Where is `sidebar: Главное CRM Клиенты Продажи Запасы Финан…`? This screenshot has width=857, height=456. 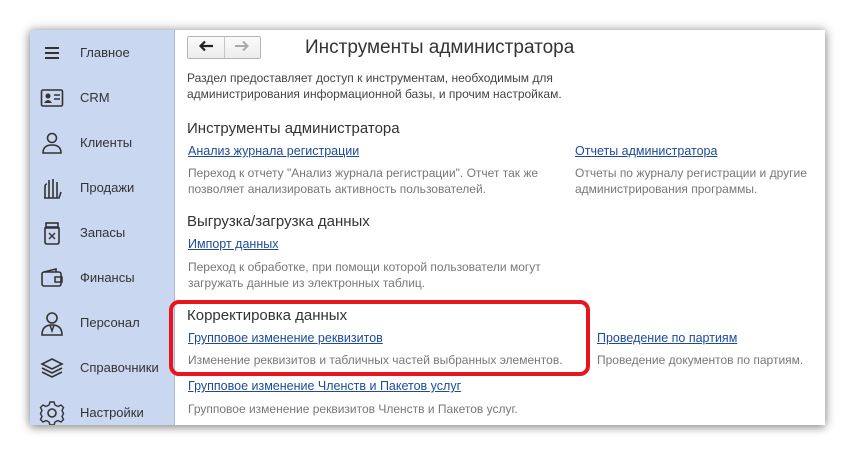
sidebar: Главное CRM Клиенты Продажи Запасы Финан… is located at coordinates (102, 227).